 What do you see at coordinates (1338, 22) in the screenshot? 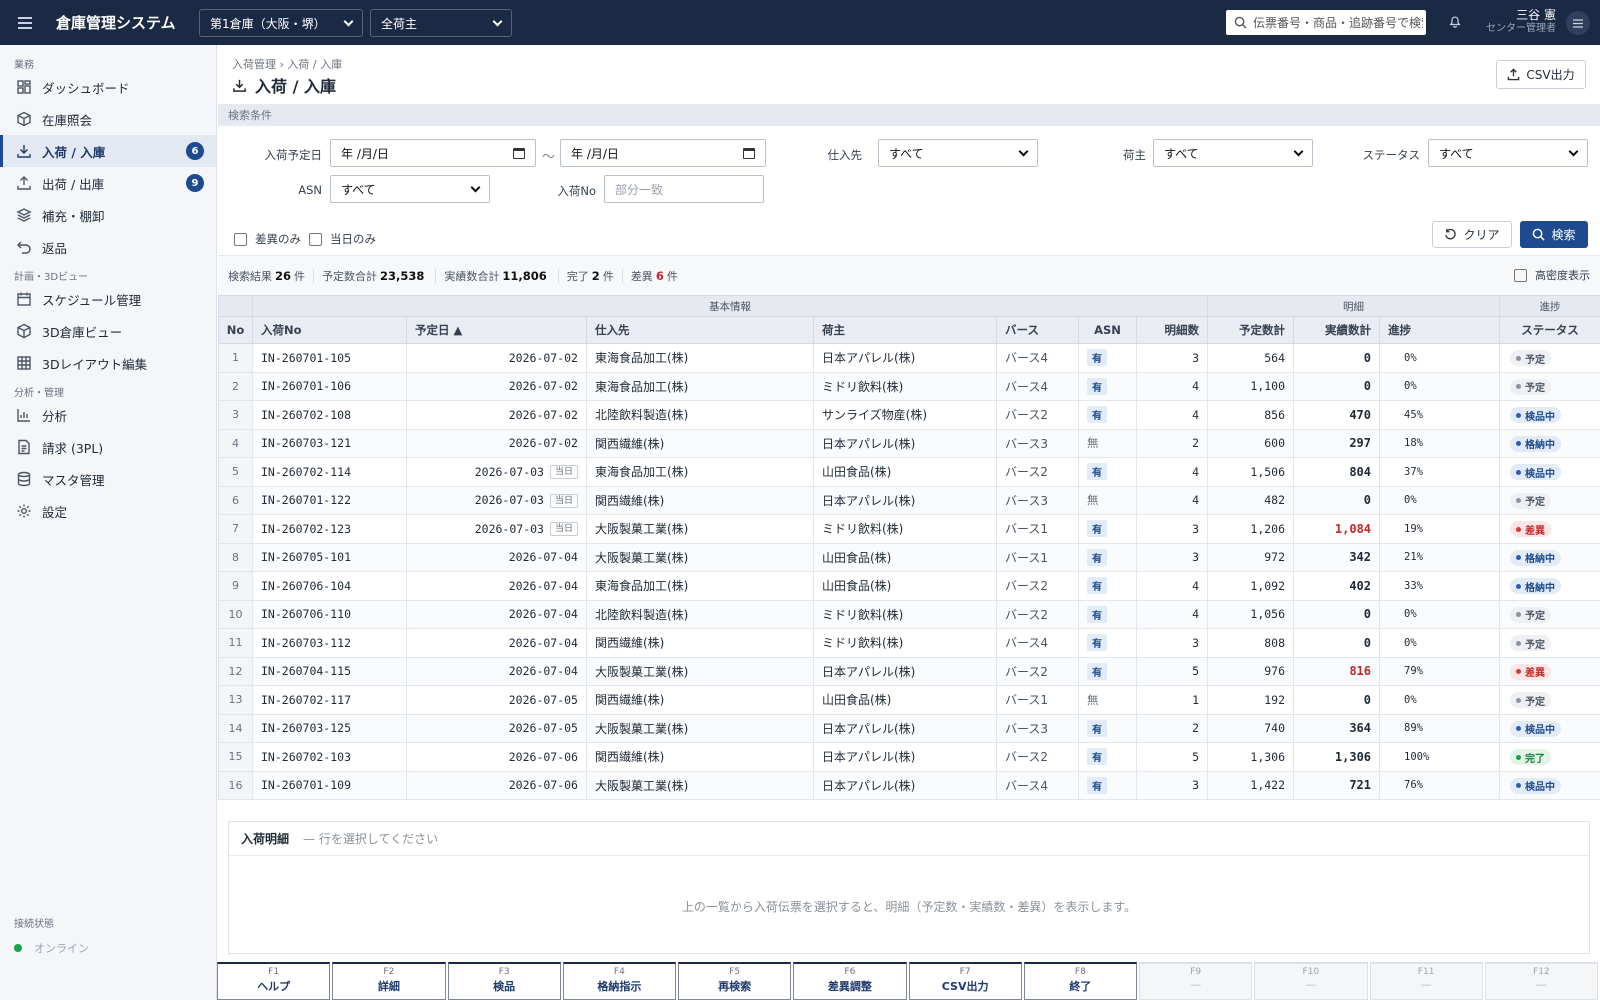
I see `global-search-input` at bounding box center [1338, 22].